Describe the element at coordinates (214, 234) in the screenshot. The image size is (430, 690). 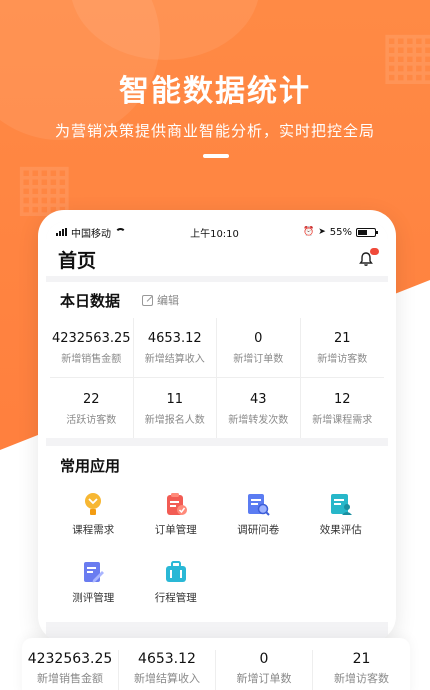
I see `status-time: 上午10:10` at that location.